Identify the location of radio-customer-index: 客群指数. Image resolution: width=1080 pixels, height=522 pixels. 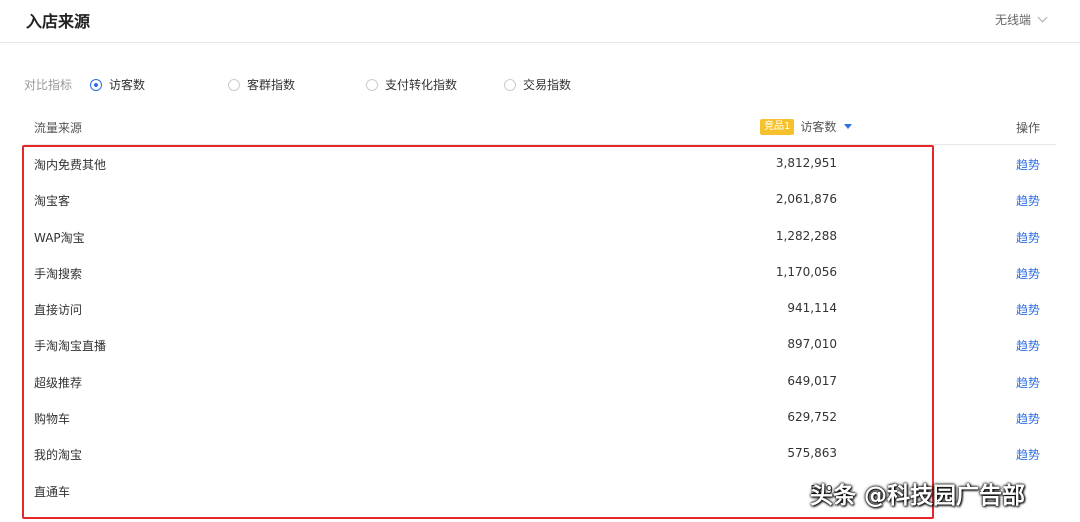
(261, 84).